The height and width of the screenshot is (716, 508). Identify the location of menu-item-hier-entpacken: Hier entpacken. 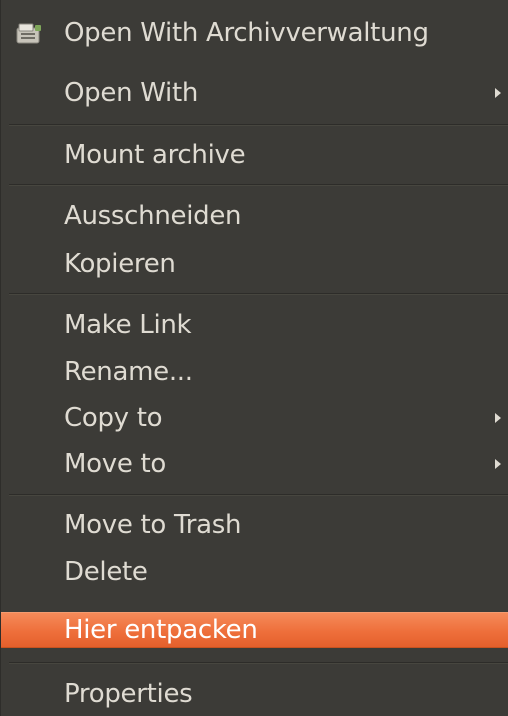
(254, 630).